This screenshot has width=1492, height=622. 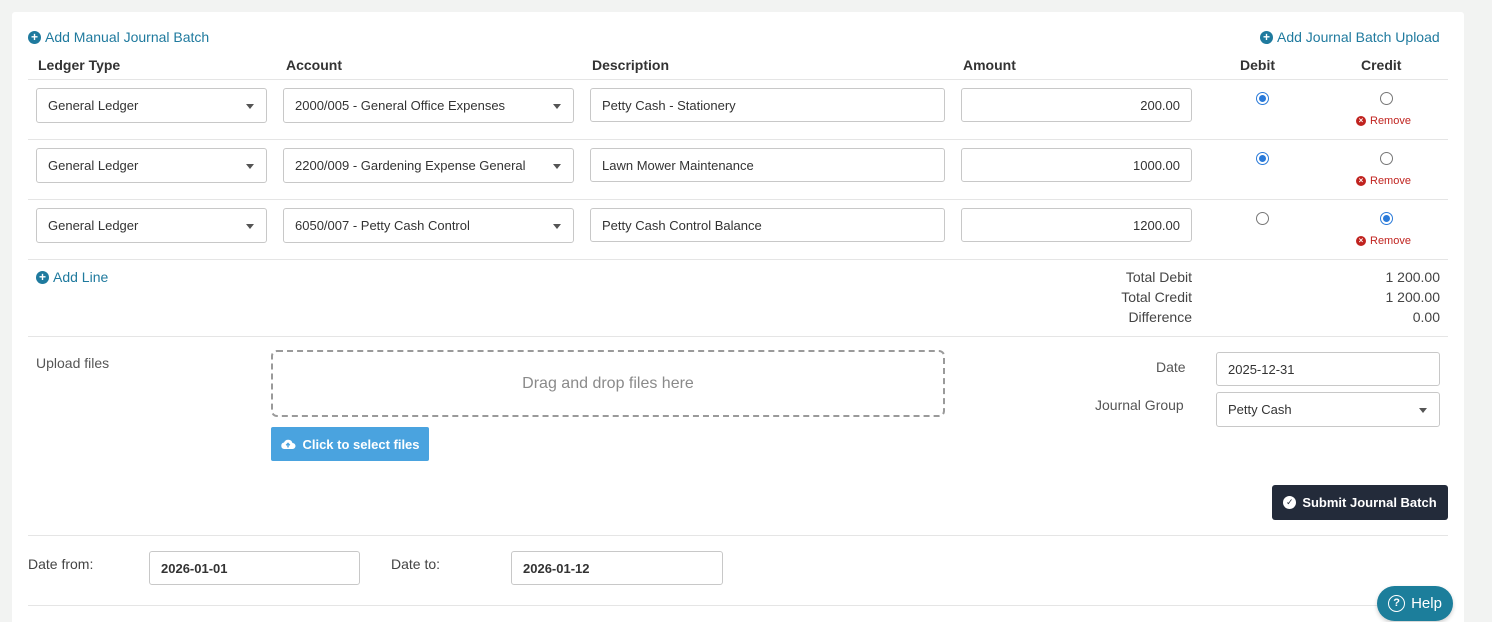 What do you see at coordinates (1076, 105) in the screenshot?
I see `amount-input: 200.00` at bounding box center [1076, 105].